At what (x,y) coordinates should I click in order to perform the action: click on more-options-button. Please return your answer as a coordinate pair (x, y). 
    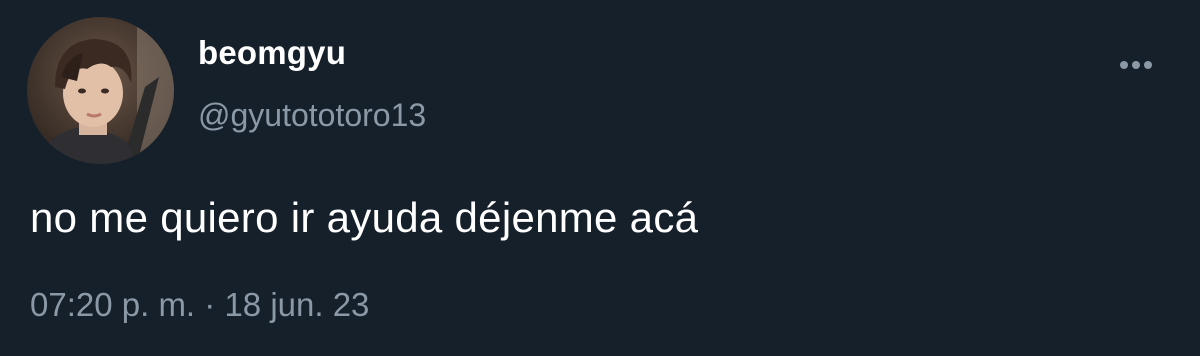
    Looking at the image, I should click on (1136, 65).